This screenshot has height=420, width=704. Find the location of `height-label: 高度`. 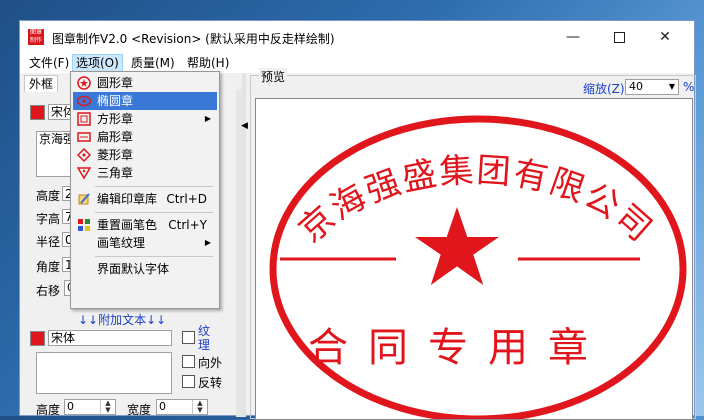

height-label: 高度 is located at coordinates (48, 196).